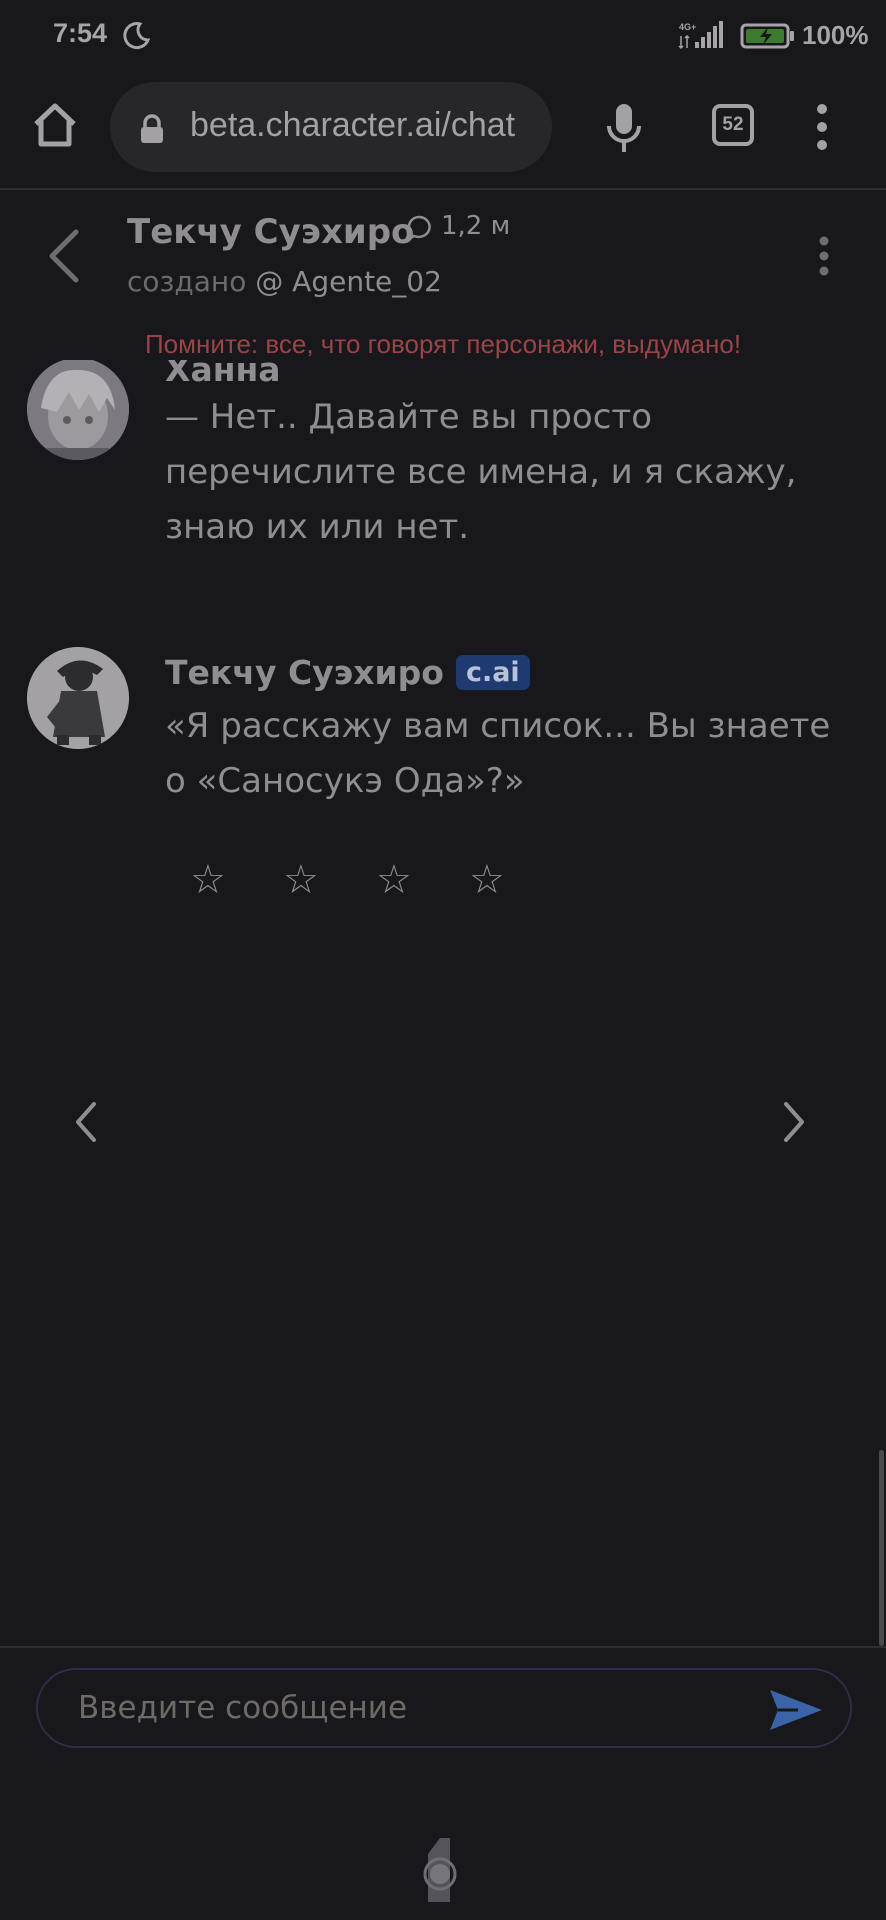 The image size is (886, 1920). I want to click on rating-star-1: ☆, so click(208, 880).